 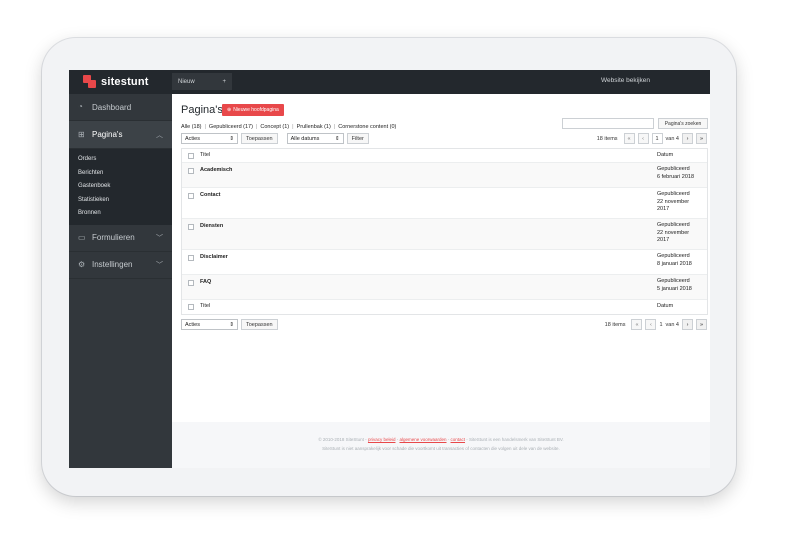 I want to click on submenu-item-berichten: Berichten, so click(x=120, y=174).